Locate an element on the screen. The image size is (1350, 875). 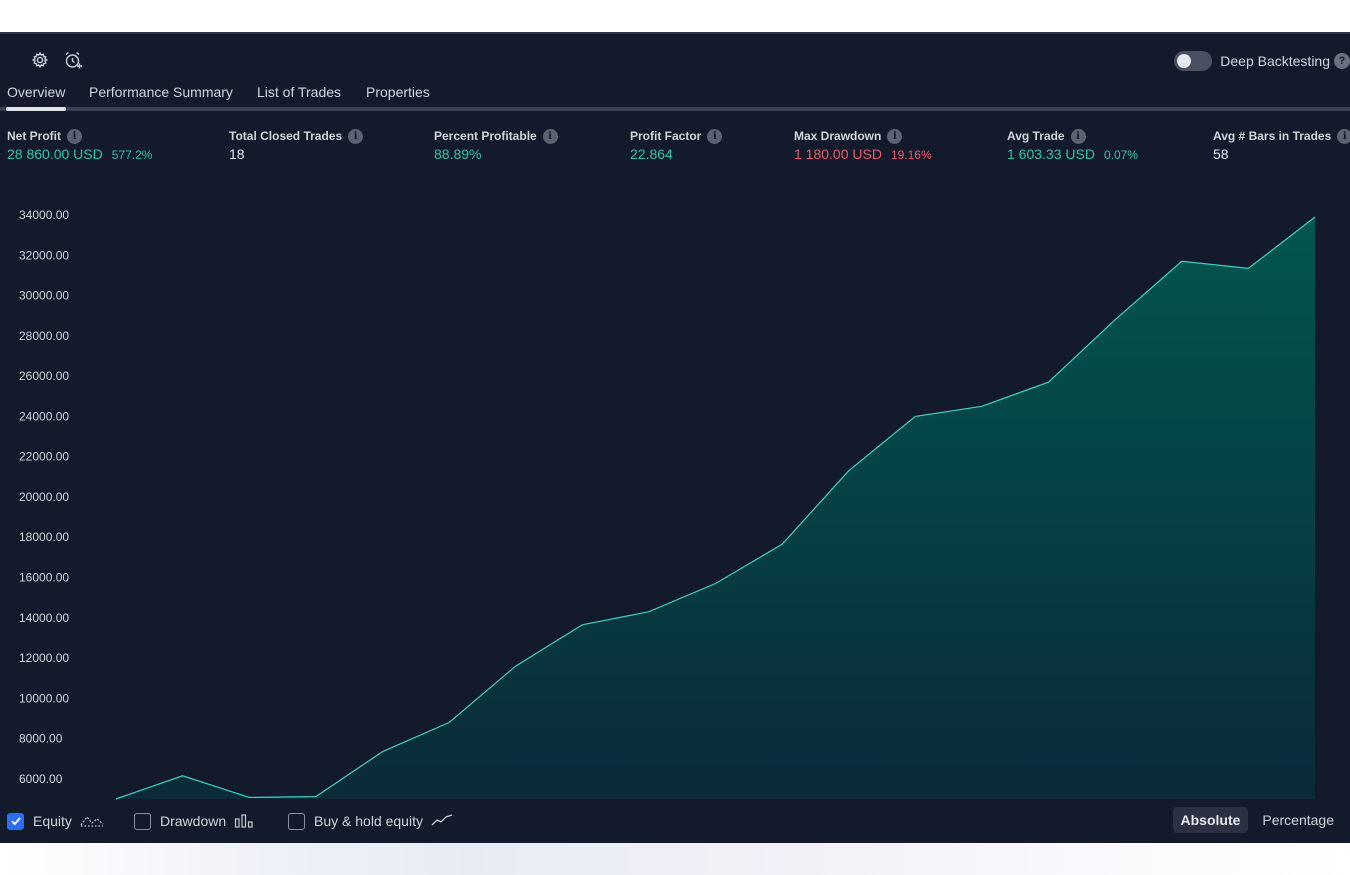
add-alarm-icon is located at coordinates (73, 60).